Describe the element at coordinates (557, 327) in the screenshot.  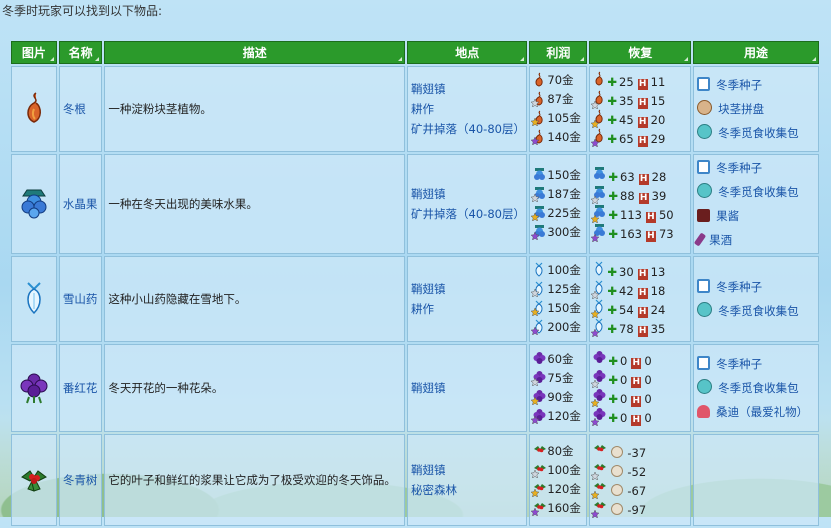
I see `price-line: 200金` at that location.